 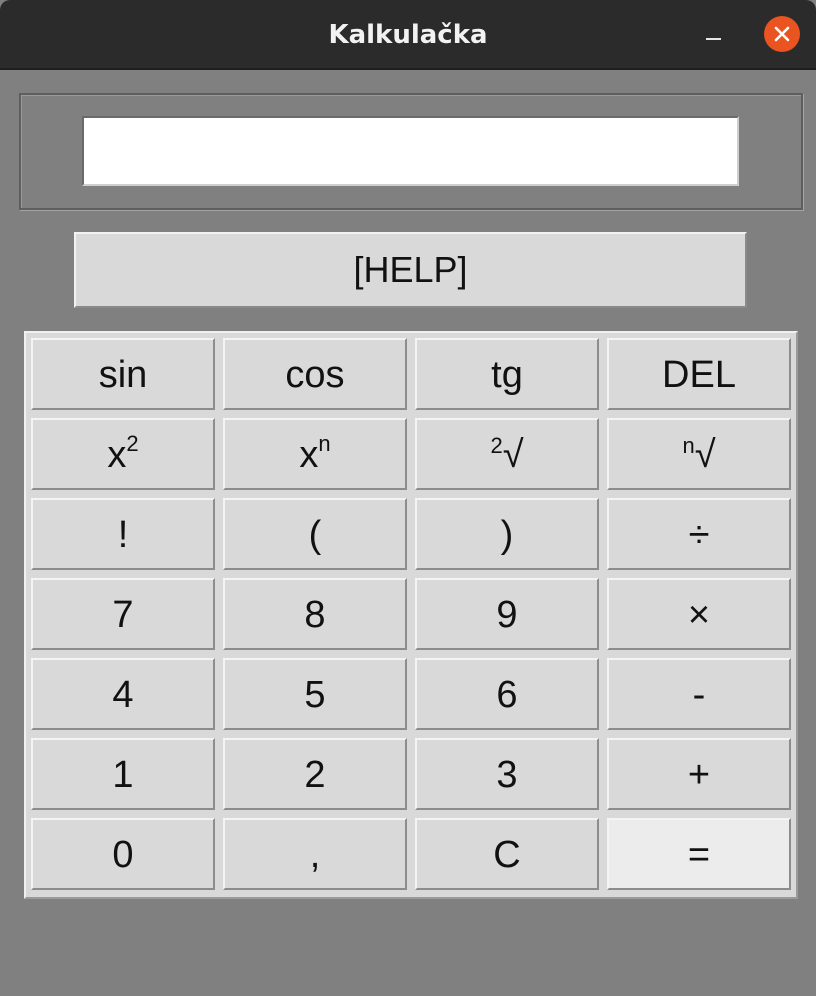 I want to click on equals-button: =, so click(x=699, y=854).